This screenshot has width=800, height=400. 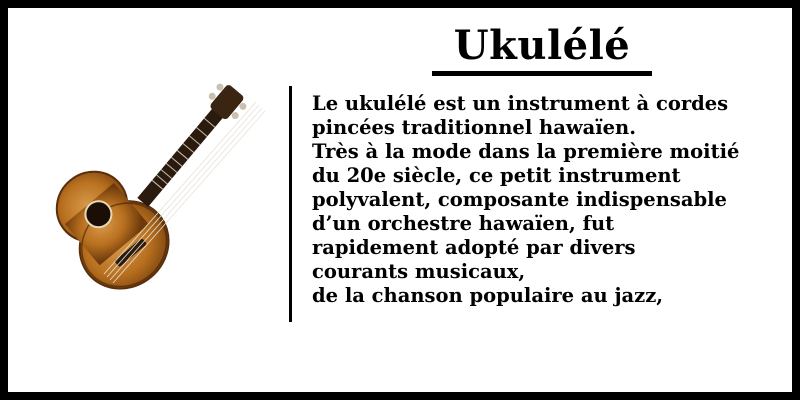 What do you see at coordinates (463, 223) in the screenshot?
I see `description-line: d’un orchestre hawaïen, fut` at bounding box center [463, 223].